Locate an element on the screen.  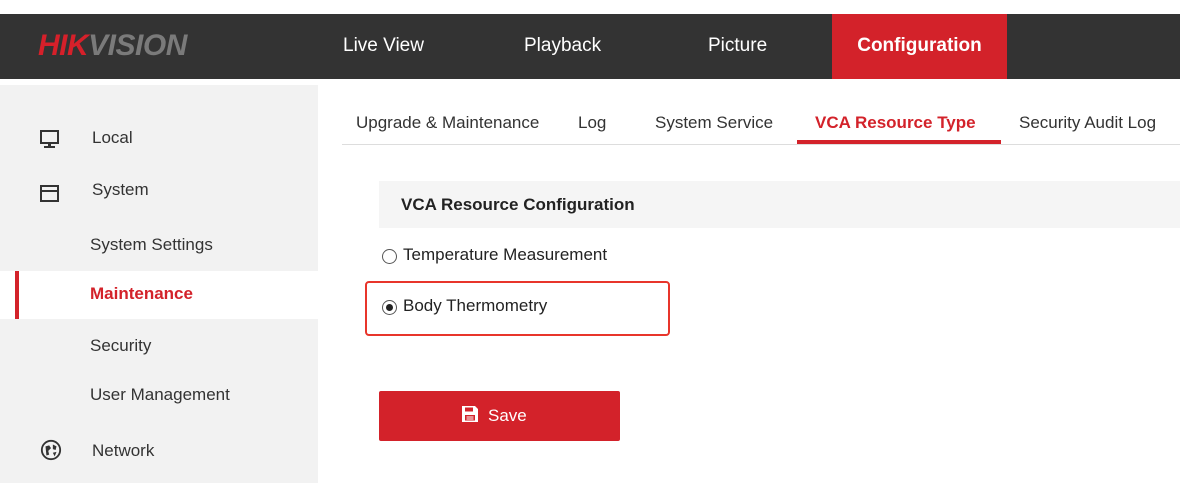
floppy-disk-icon is located at coordinates (470, 414).